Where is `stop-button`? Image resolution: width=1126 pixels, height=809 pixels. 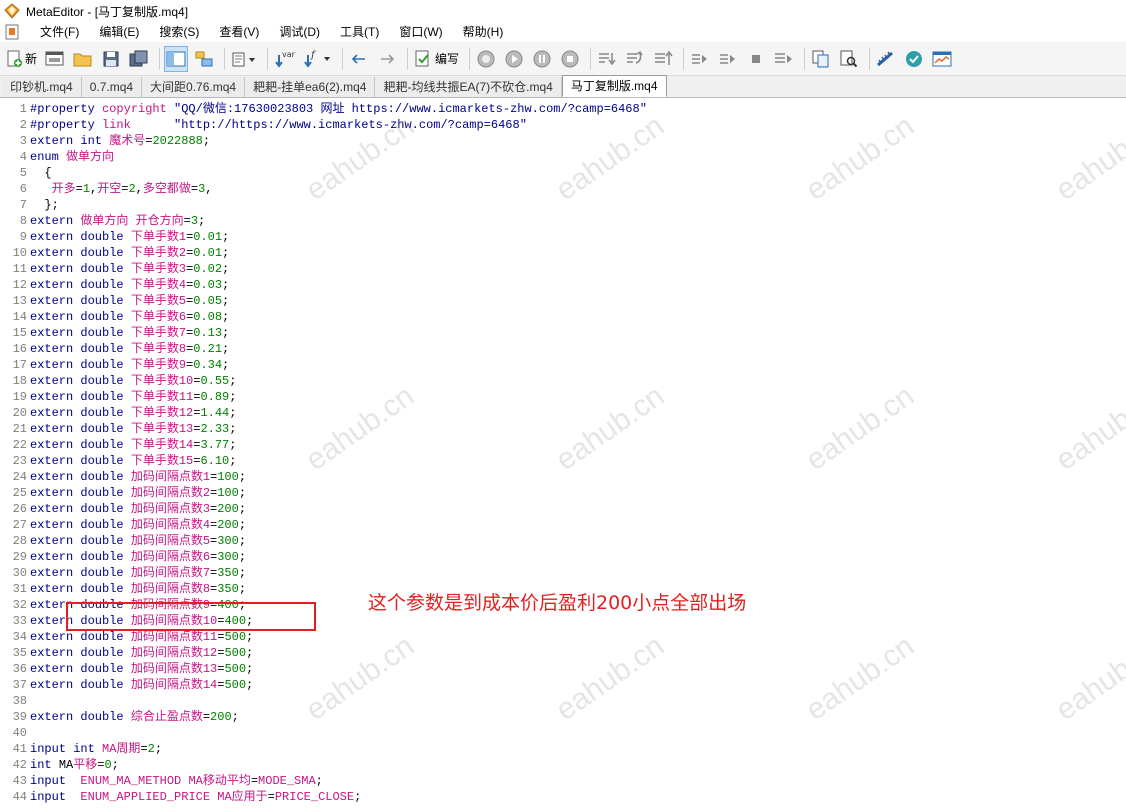
stop-button is located at coordinates (570, 59).